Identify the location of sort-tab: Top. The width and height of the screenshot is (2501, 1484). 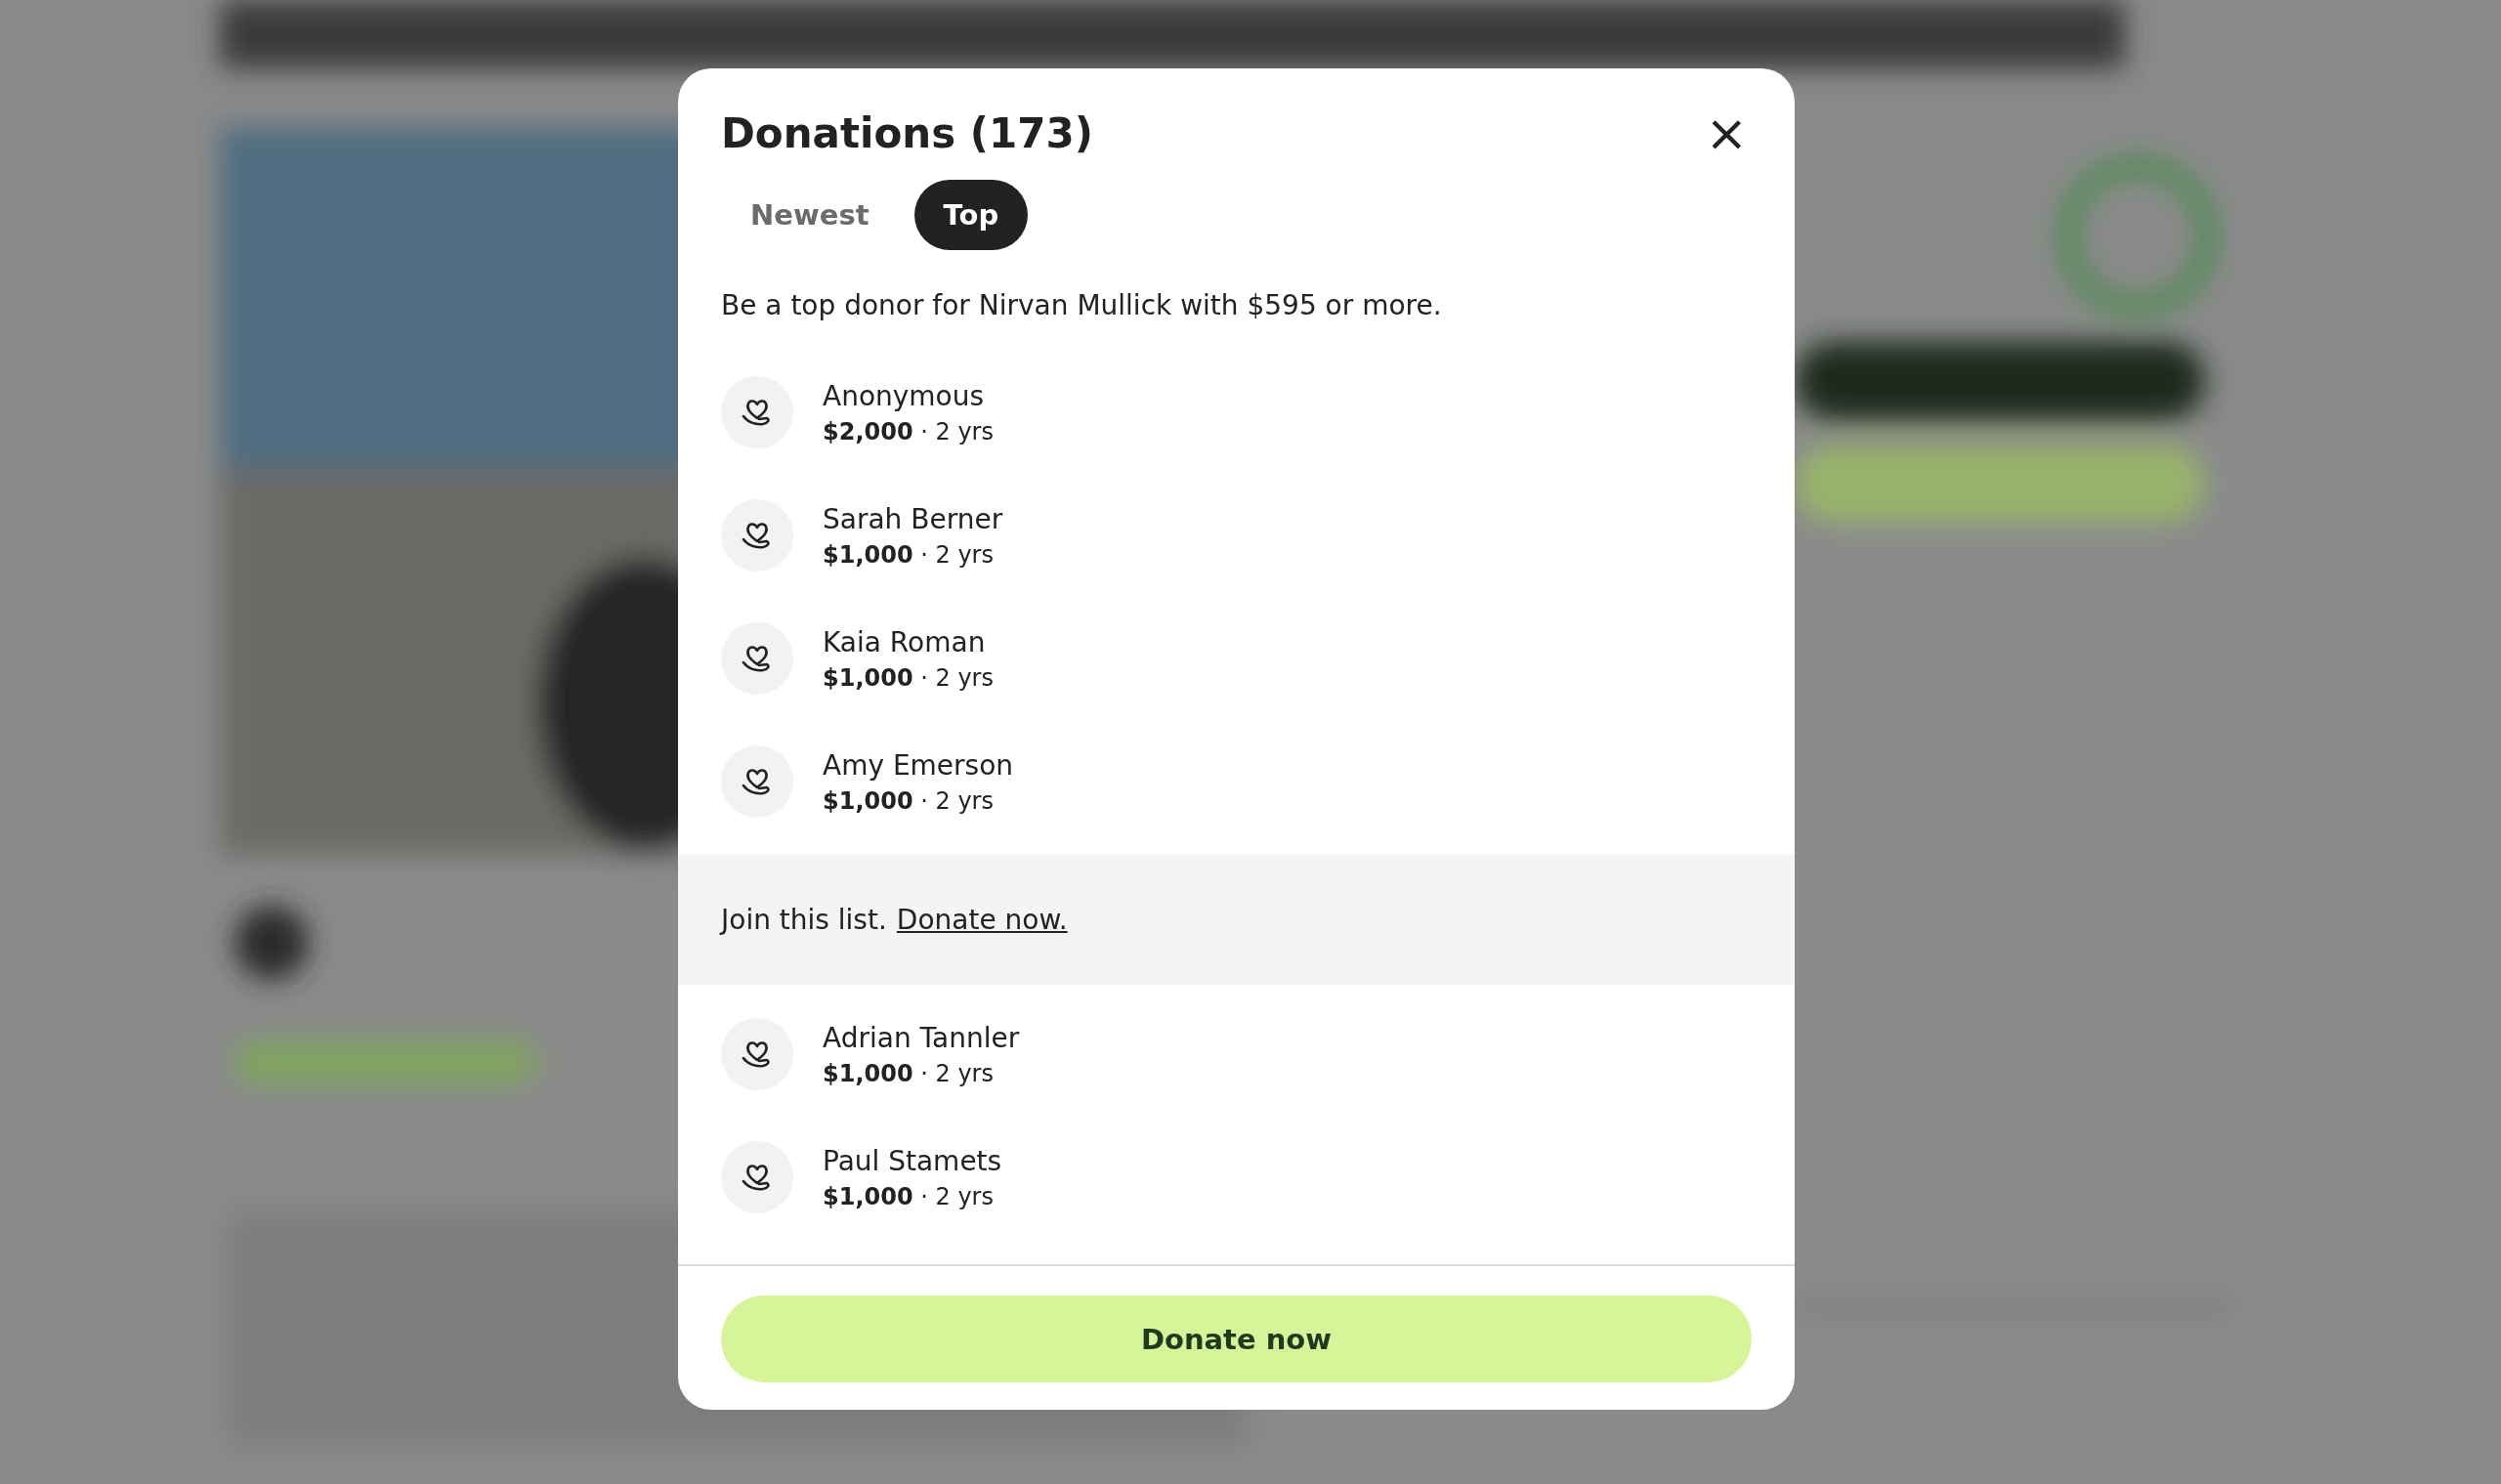
(971, 215).